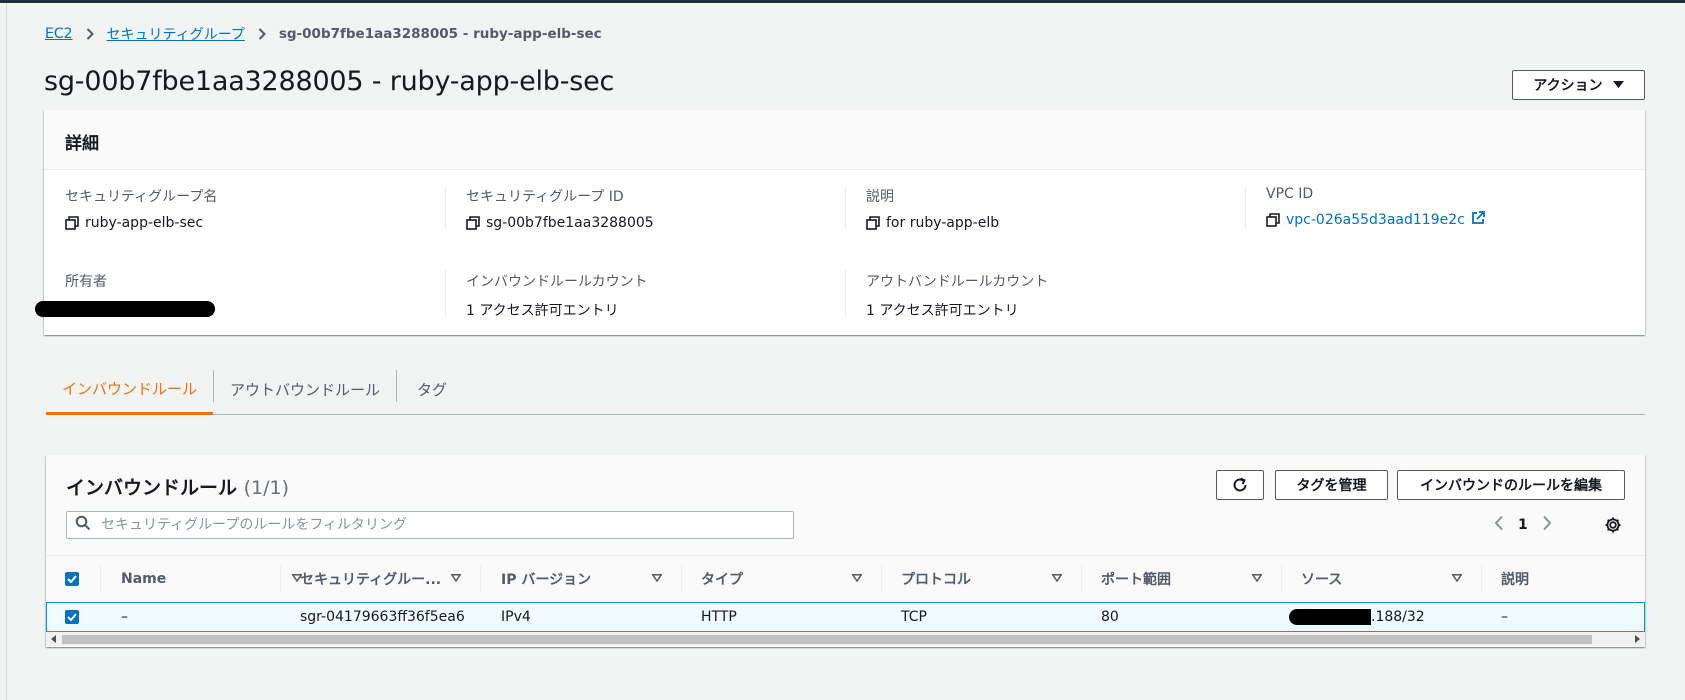 This screenshot has width=1685, height=700. What do you see at coordinates (788, 579) in the screenshot?
I see `column-header-type: タイプ` at bounding box center [788, 579].